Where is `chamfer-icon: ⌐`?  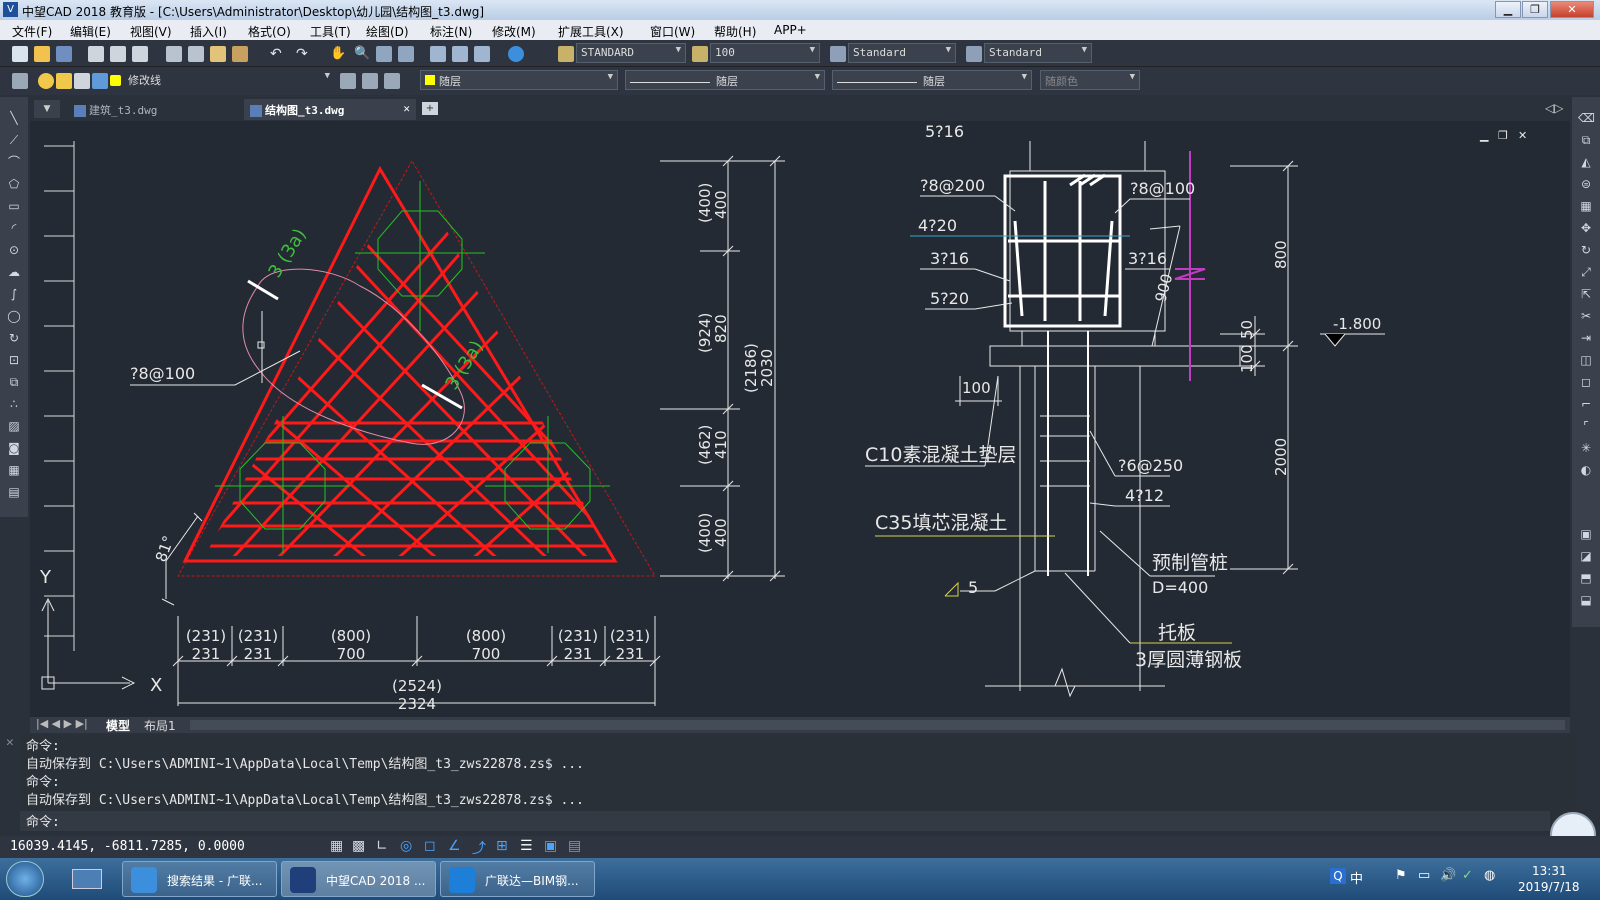
chamfer-icon: ⌐ is located at coordinates (1586, 404).